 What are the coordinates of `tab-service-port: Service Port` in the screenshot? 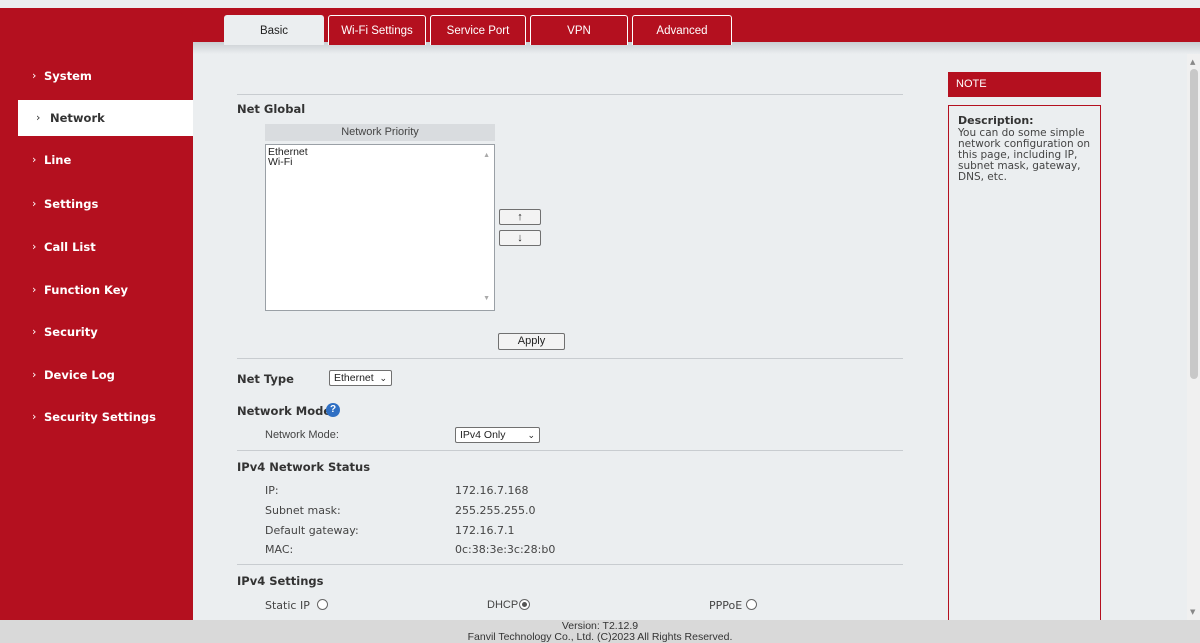 It's located at (478, 30).